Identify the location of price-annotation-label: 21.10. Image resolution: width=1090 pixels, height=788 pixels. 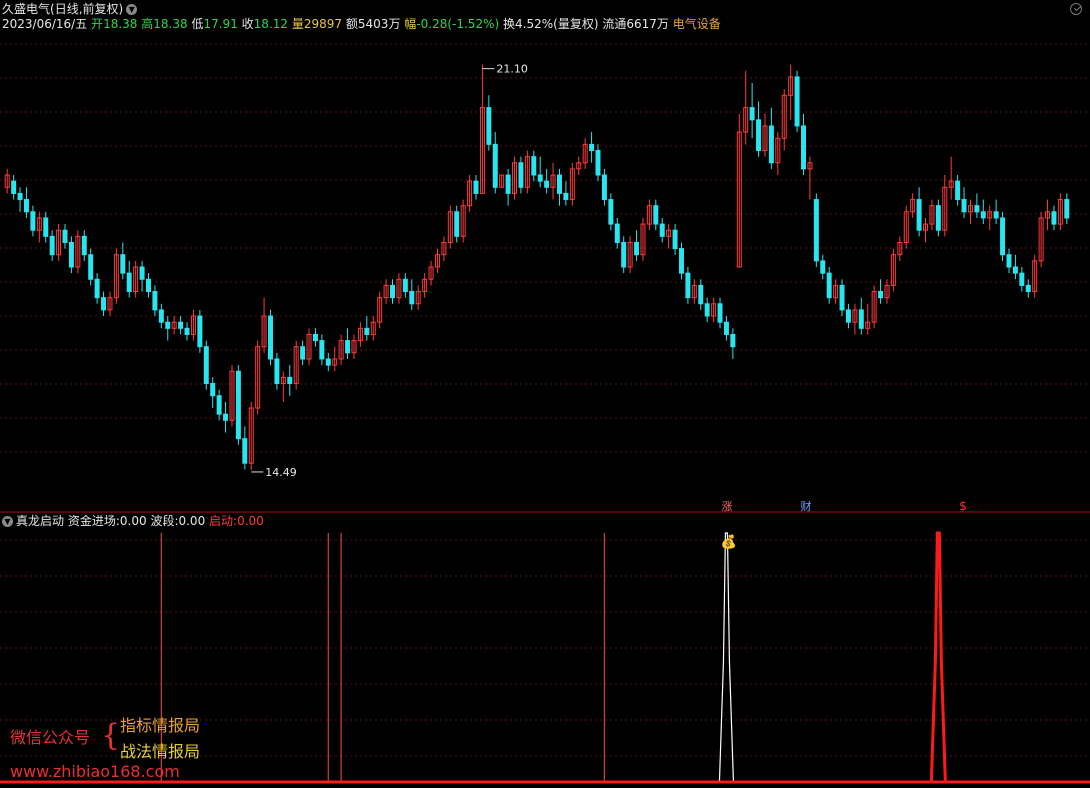
(512, 69).